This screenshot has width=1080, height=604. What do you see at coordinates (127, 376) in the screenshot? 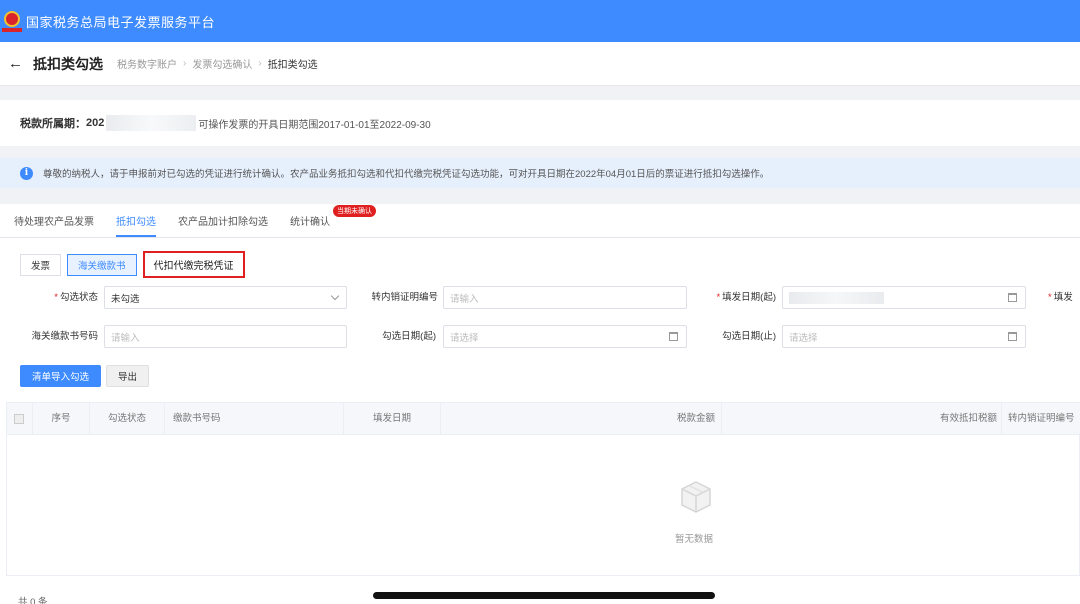
I see `export-button: 导出` at bounding box center [127, 376].